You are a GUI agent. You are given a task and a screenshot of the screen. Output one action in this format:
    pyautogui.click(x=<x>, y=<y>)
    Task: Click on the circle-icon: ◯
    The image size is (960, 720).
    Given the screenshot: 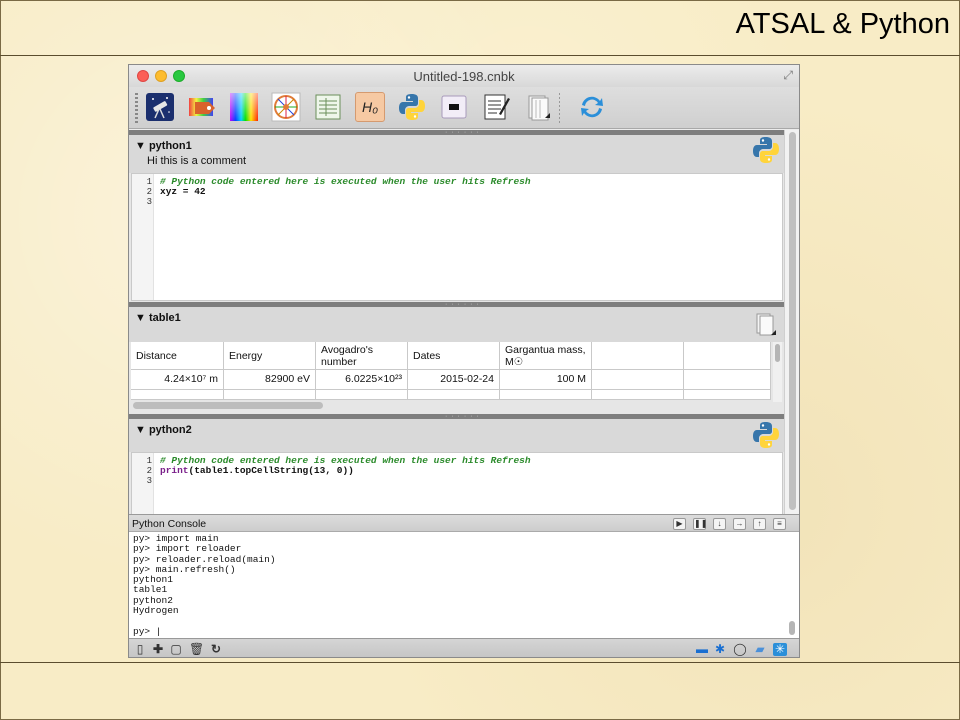 What is the action you would take?
    pyautogui.click(x=740, y=649)
    